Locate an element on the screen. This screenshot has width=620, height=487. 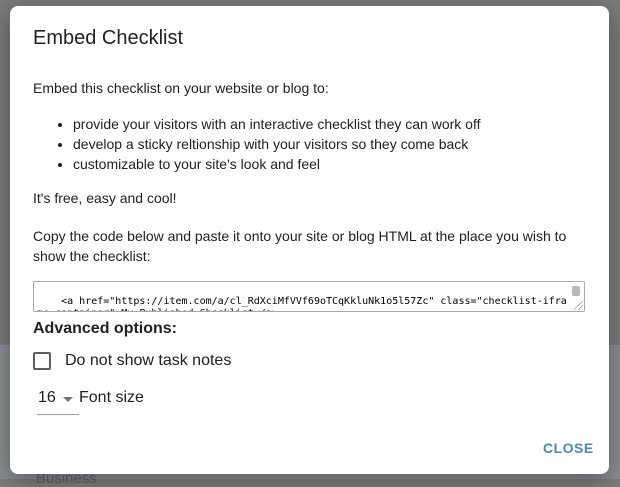
close-button: CLOSE is located at coordinates (568, 448).